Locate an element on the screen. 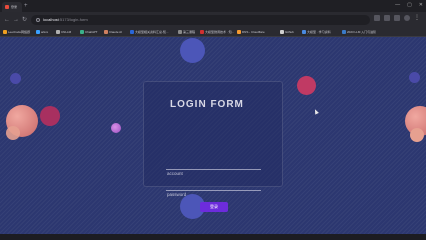  account-input is located at coordinates (213, 173).